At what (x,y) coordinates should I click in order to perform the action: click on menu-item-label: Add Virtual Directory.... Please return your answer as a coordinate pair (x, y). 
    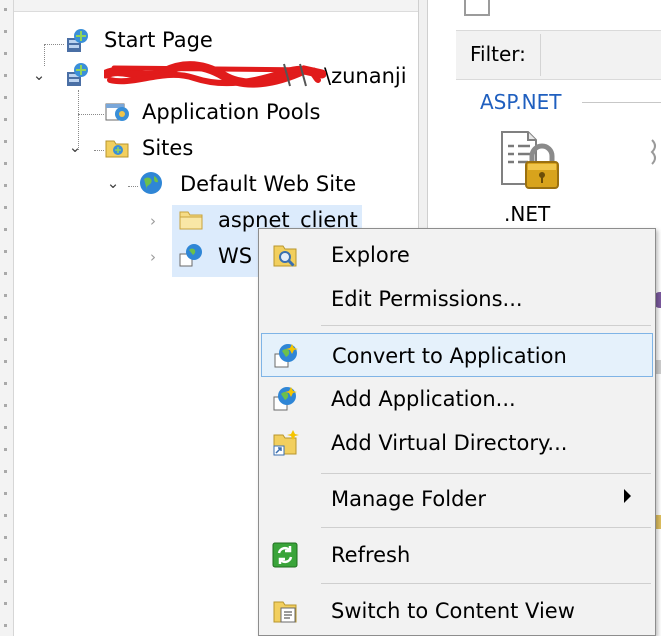
    Looking at the image, I should click on (449, 443).